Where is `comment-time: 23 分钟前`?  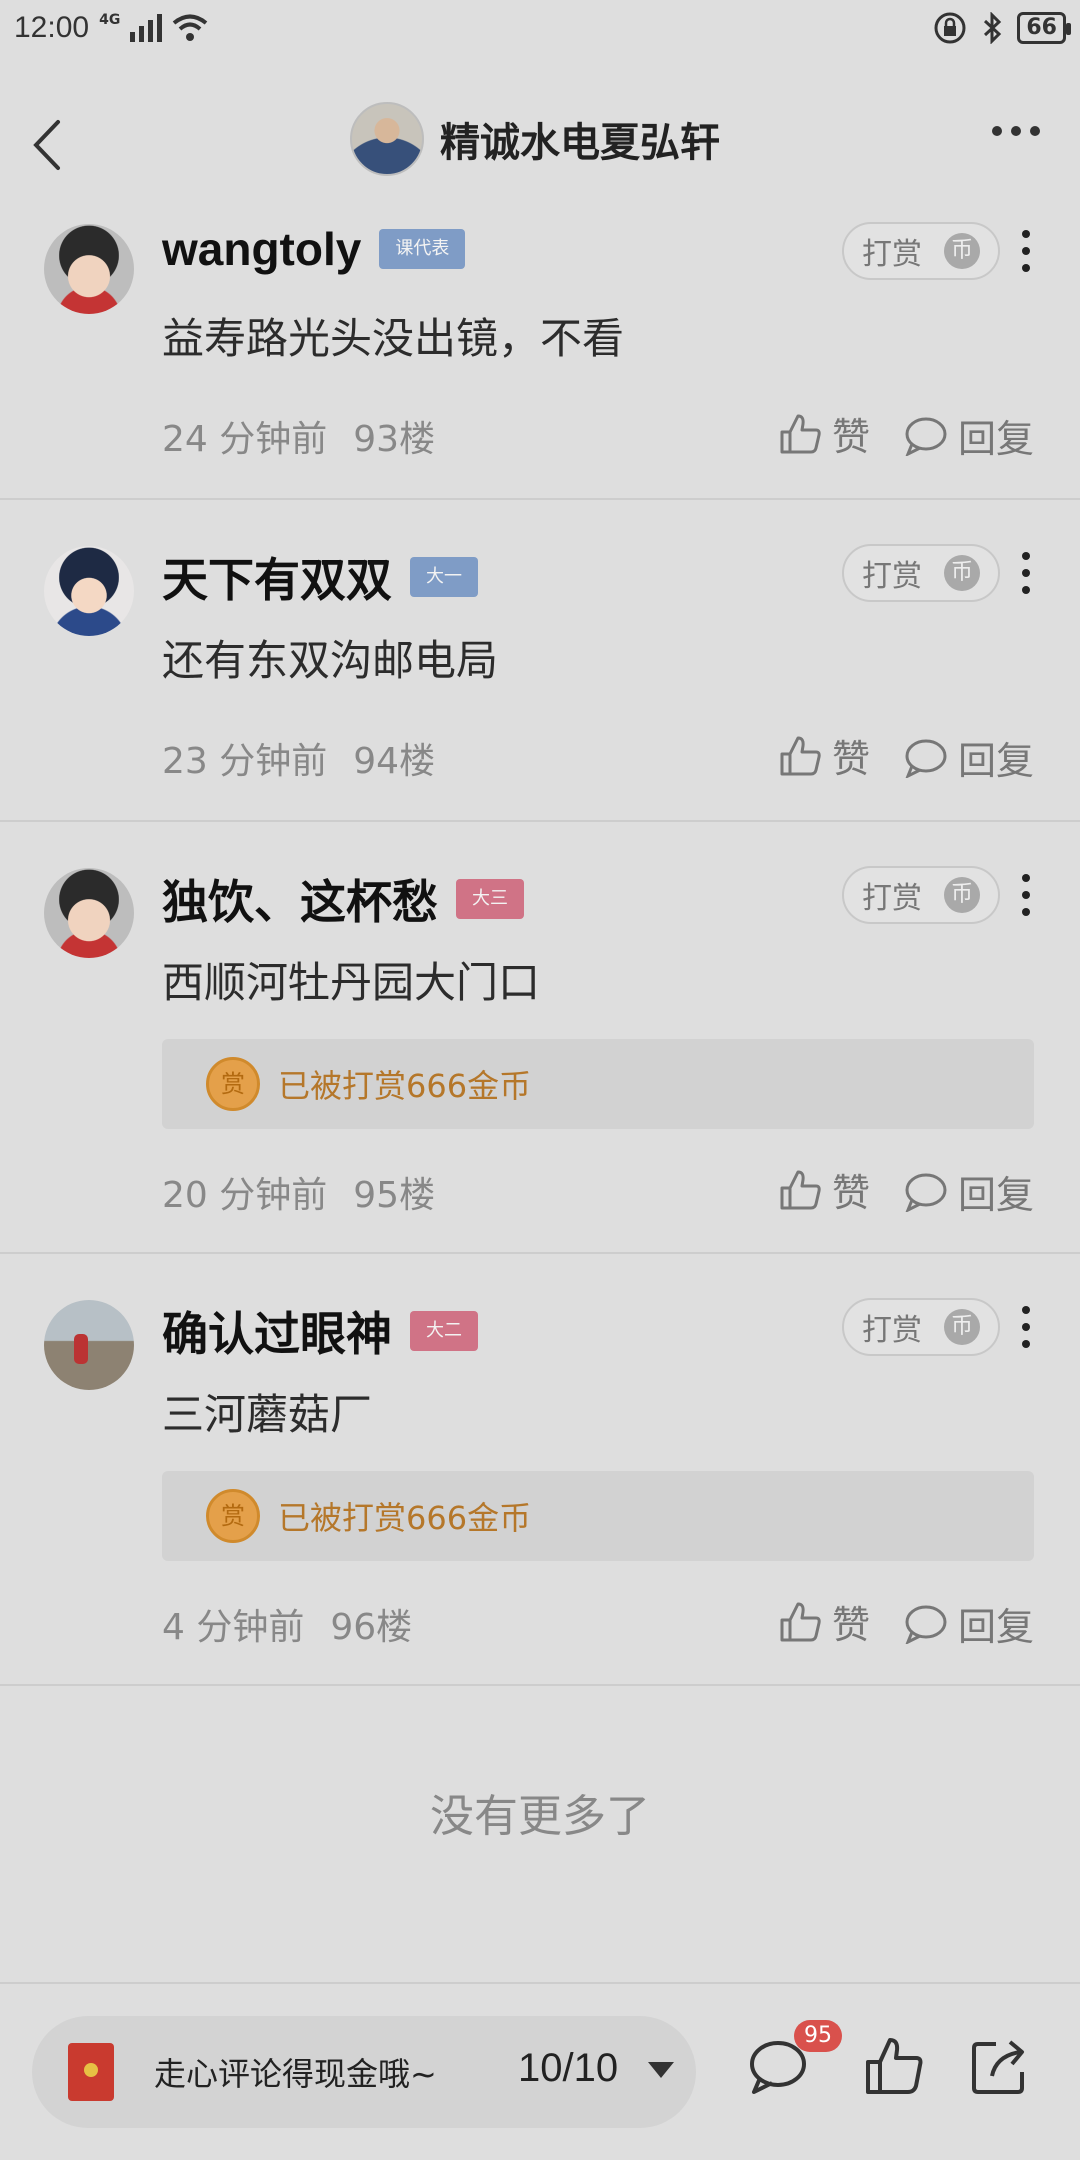 comment-time: 23 分钟前 is located at coordinates (245, 761).